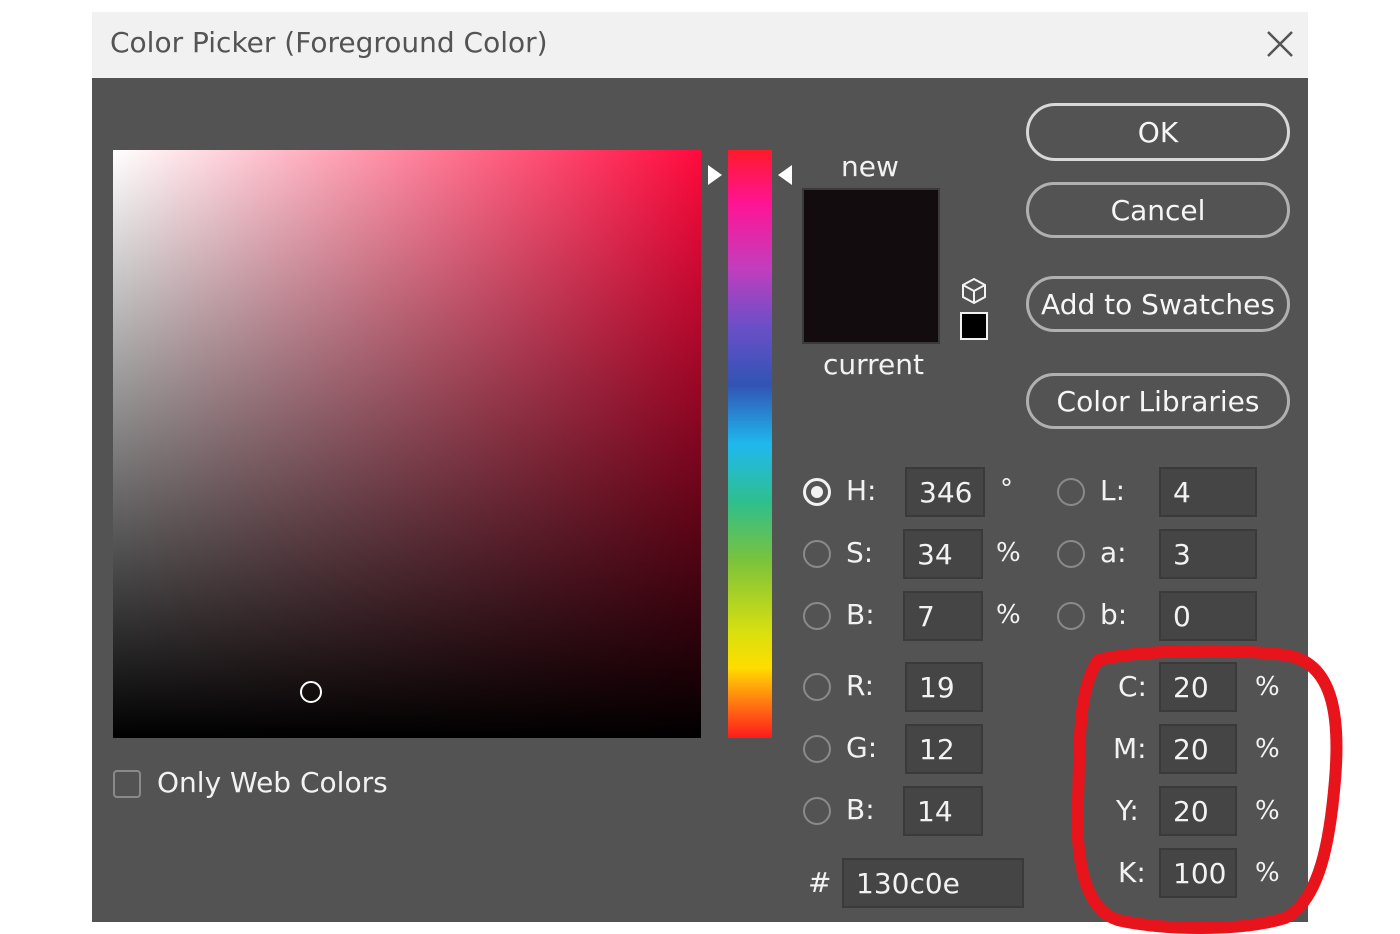 The image size is (1400, 934). I want to click on red-annotation-circle, so click(1207, 789).